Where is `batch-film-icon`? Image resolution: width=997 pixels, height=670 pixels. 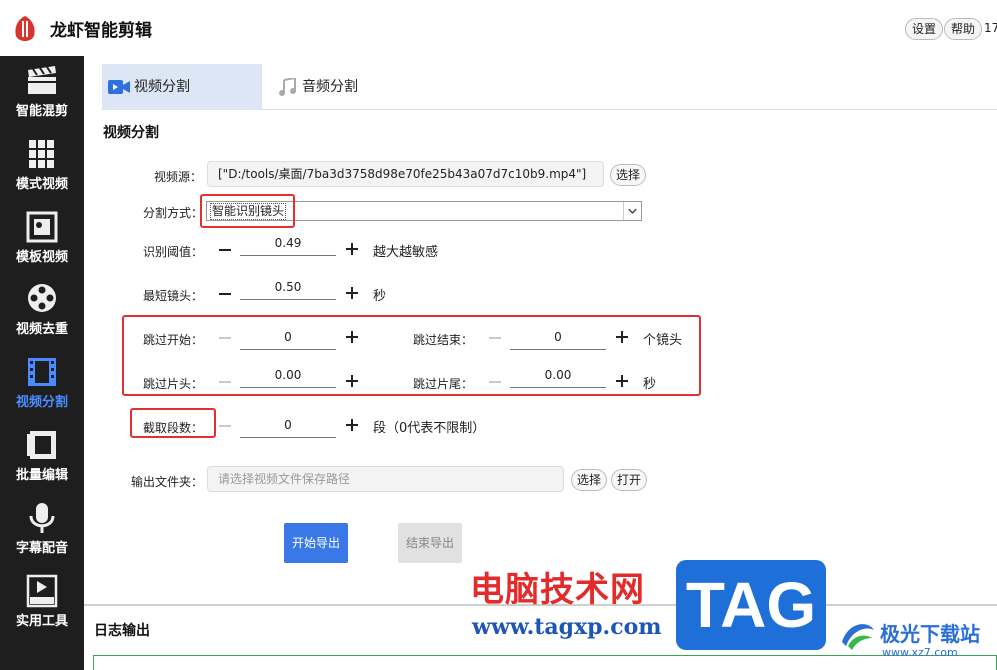
batch-film-icon is located at coordinates (41, 445).